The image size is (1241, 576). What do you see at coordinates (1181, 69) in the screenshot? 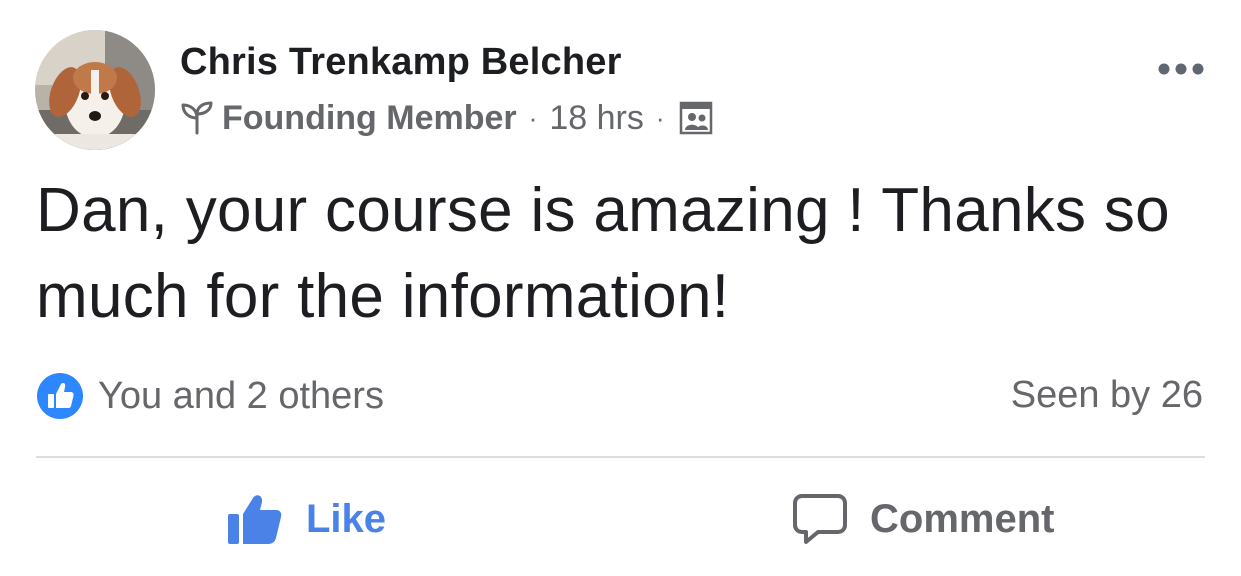
I see `more-options-icon` at bounding box center [1181, 69].